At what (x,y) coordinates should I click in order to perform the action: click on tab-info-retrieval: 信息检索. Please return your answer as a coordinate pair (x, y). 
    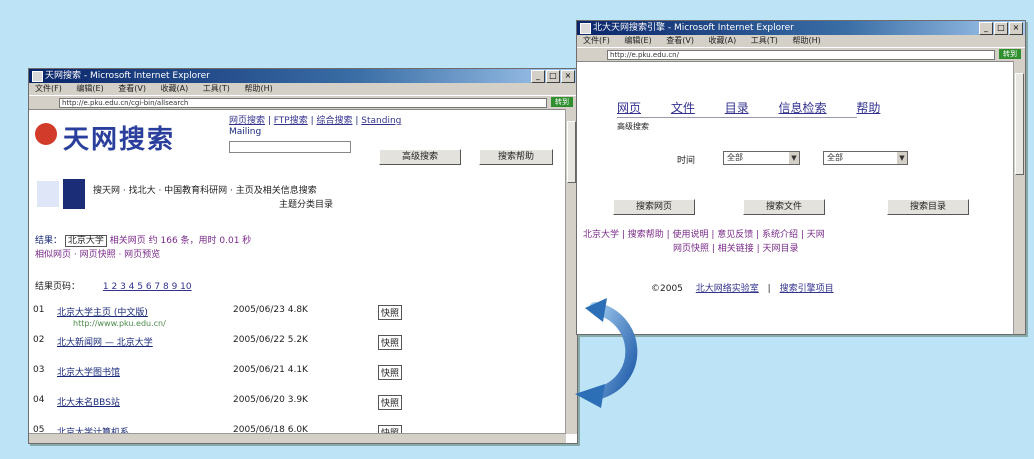
    Looking at the image, I should click on (803, 108).